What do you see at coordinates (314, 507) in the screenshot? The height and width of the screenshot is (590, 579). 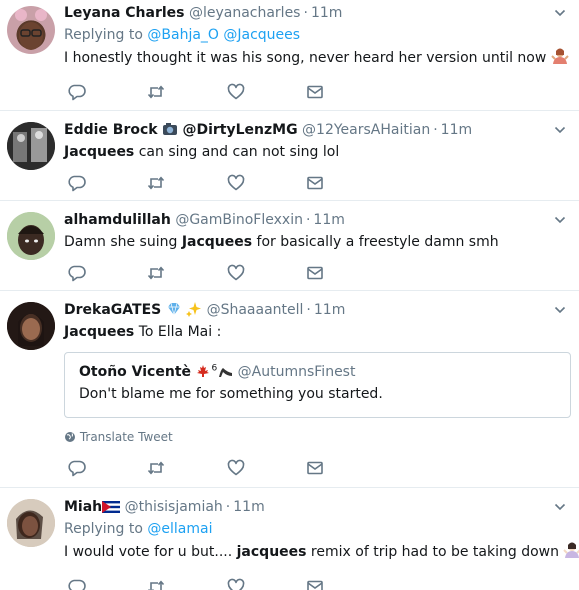 I see `tweet-header: Miah @thisisjamiah · 11m` at bounding box center [314, 507].